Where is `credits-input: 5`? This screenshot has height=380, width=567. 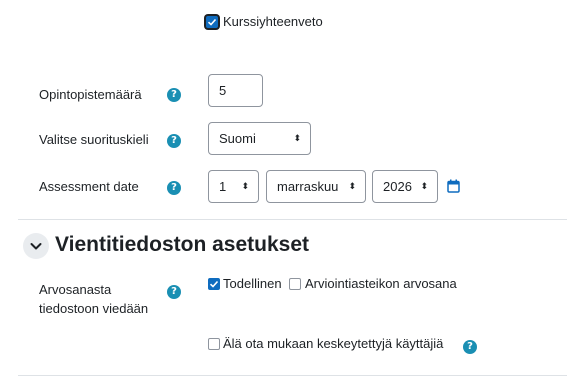
credits-input: 5 is located at coordinates (235, 90).